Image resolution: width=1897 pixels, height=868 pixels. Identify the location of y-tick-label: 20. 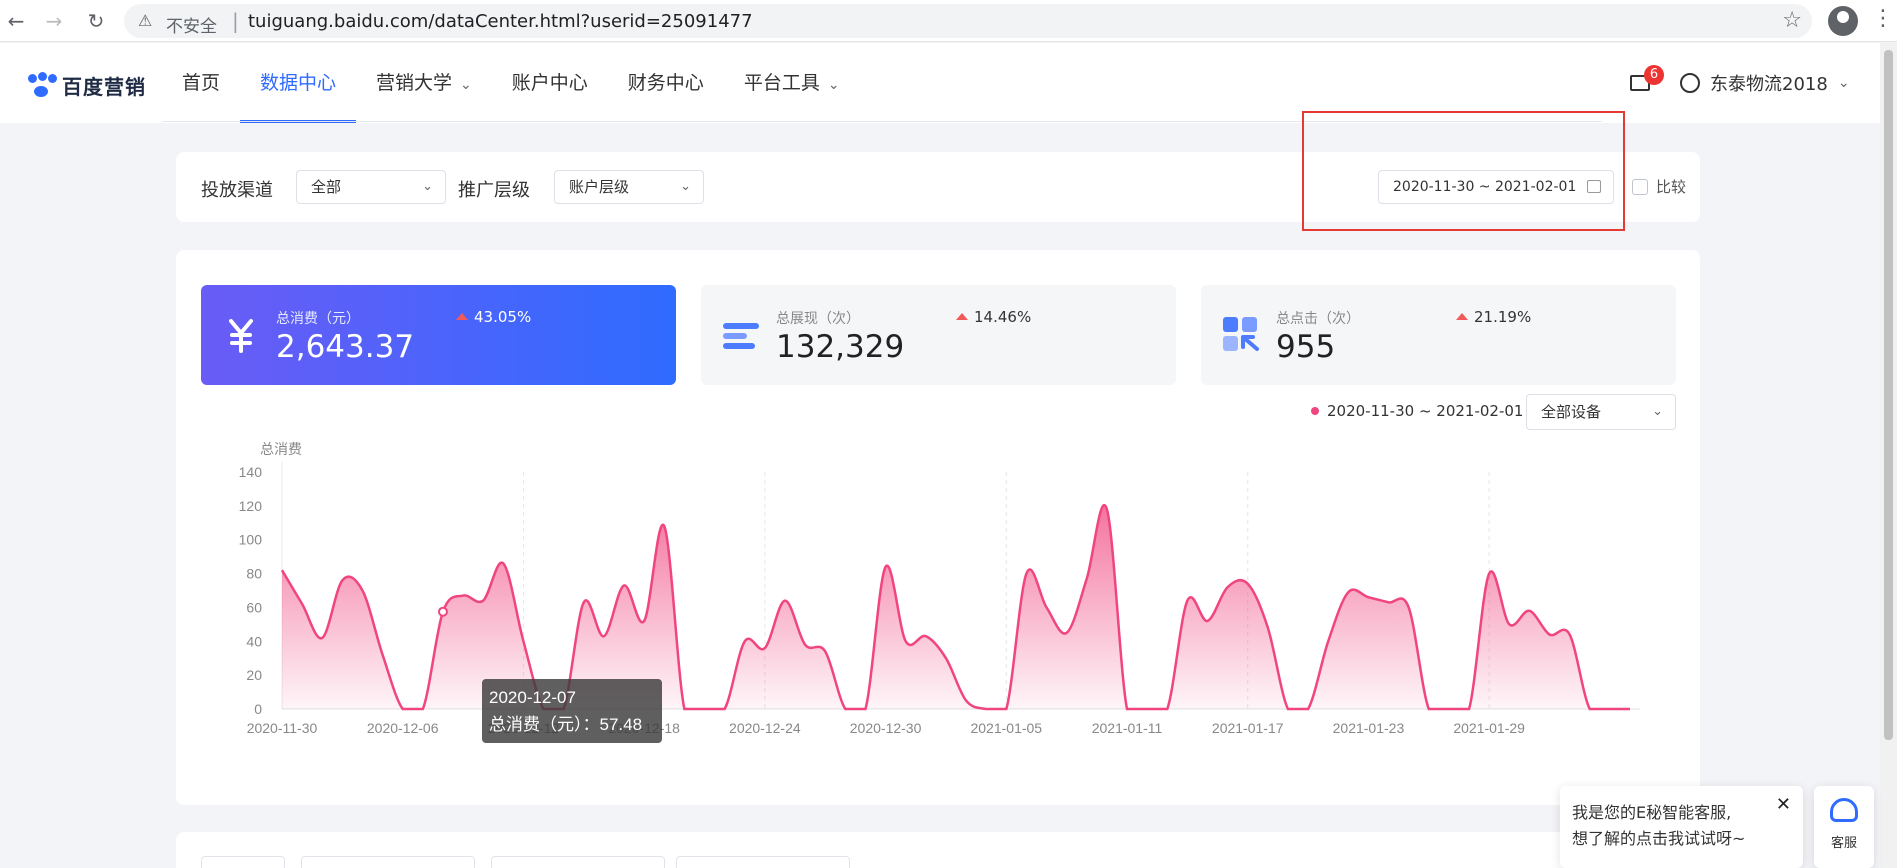
(254, 675).